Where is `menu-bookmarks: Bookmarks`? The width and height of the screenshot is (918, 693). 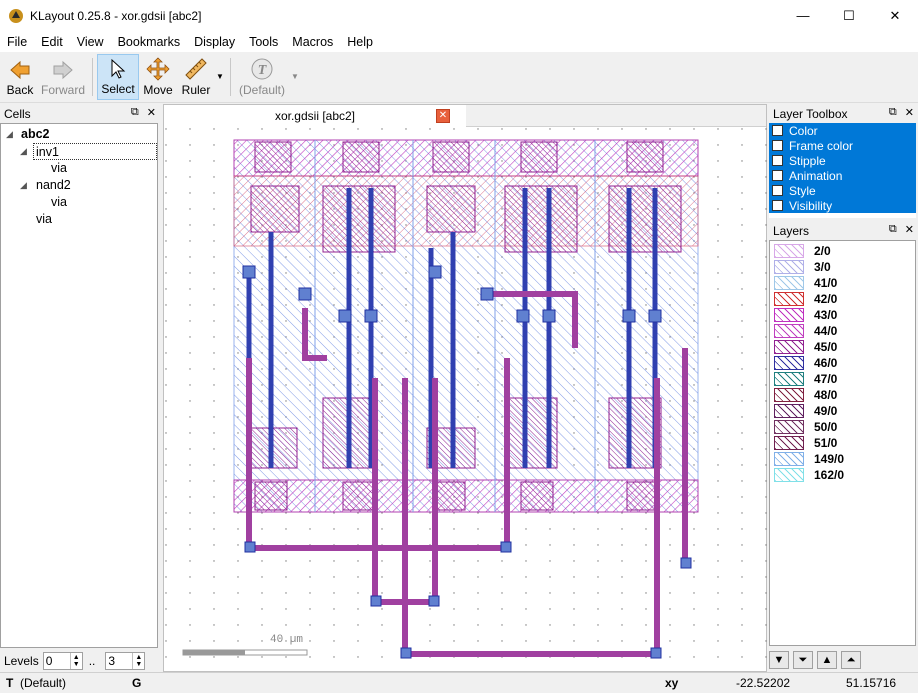
menu-bookmarks: Bookmarks is located at coordinates (149, 42).